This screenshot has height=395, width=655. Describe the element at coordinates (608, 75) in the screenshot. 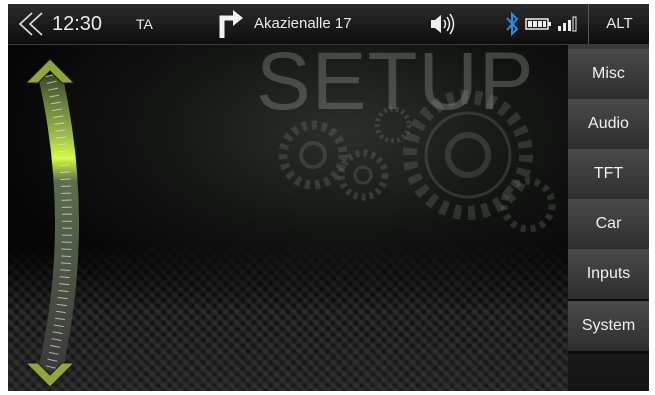

I see `menu-item-misc: Misc` at that location.